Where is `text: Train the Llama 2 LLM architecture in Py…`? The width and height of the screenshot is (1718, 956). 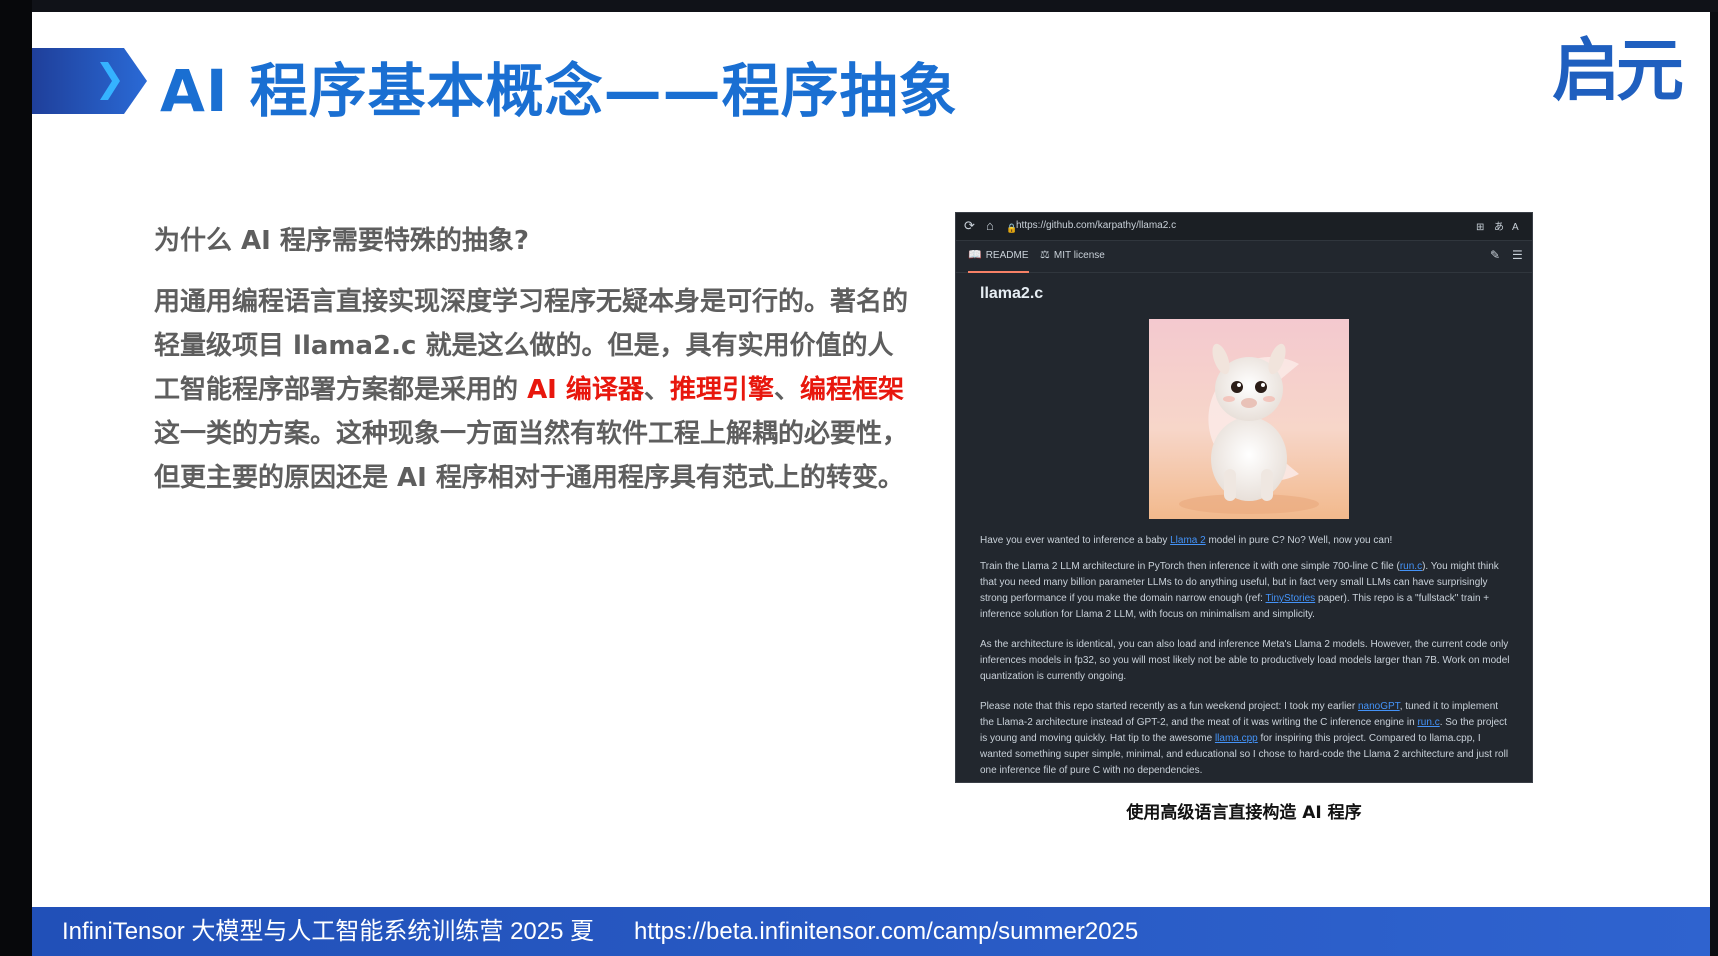
text: Train the Llama 2 LLM architecture in Py… is located at coordinates (1190, 566).